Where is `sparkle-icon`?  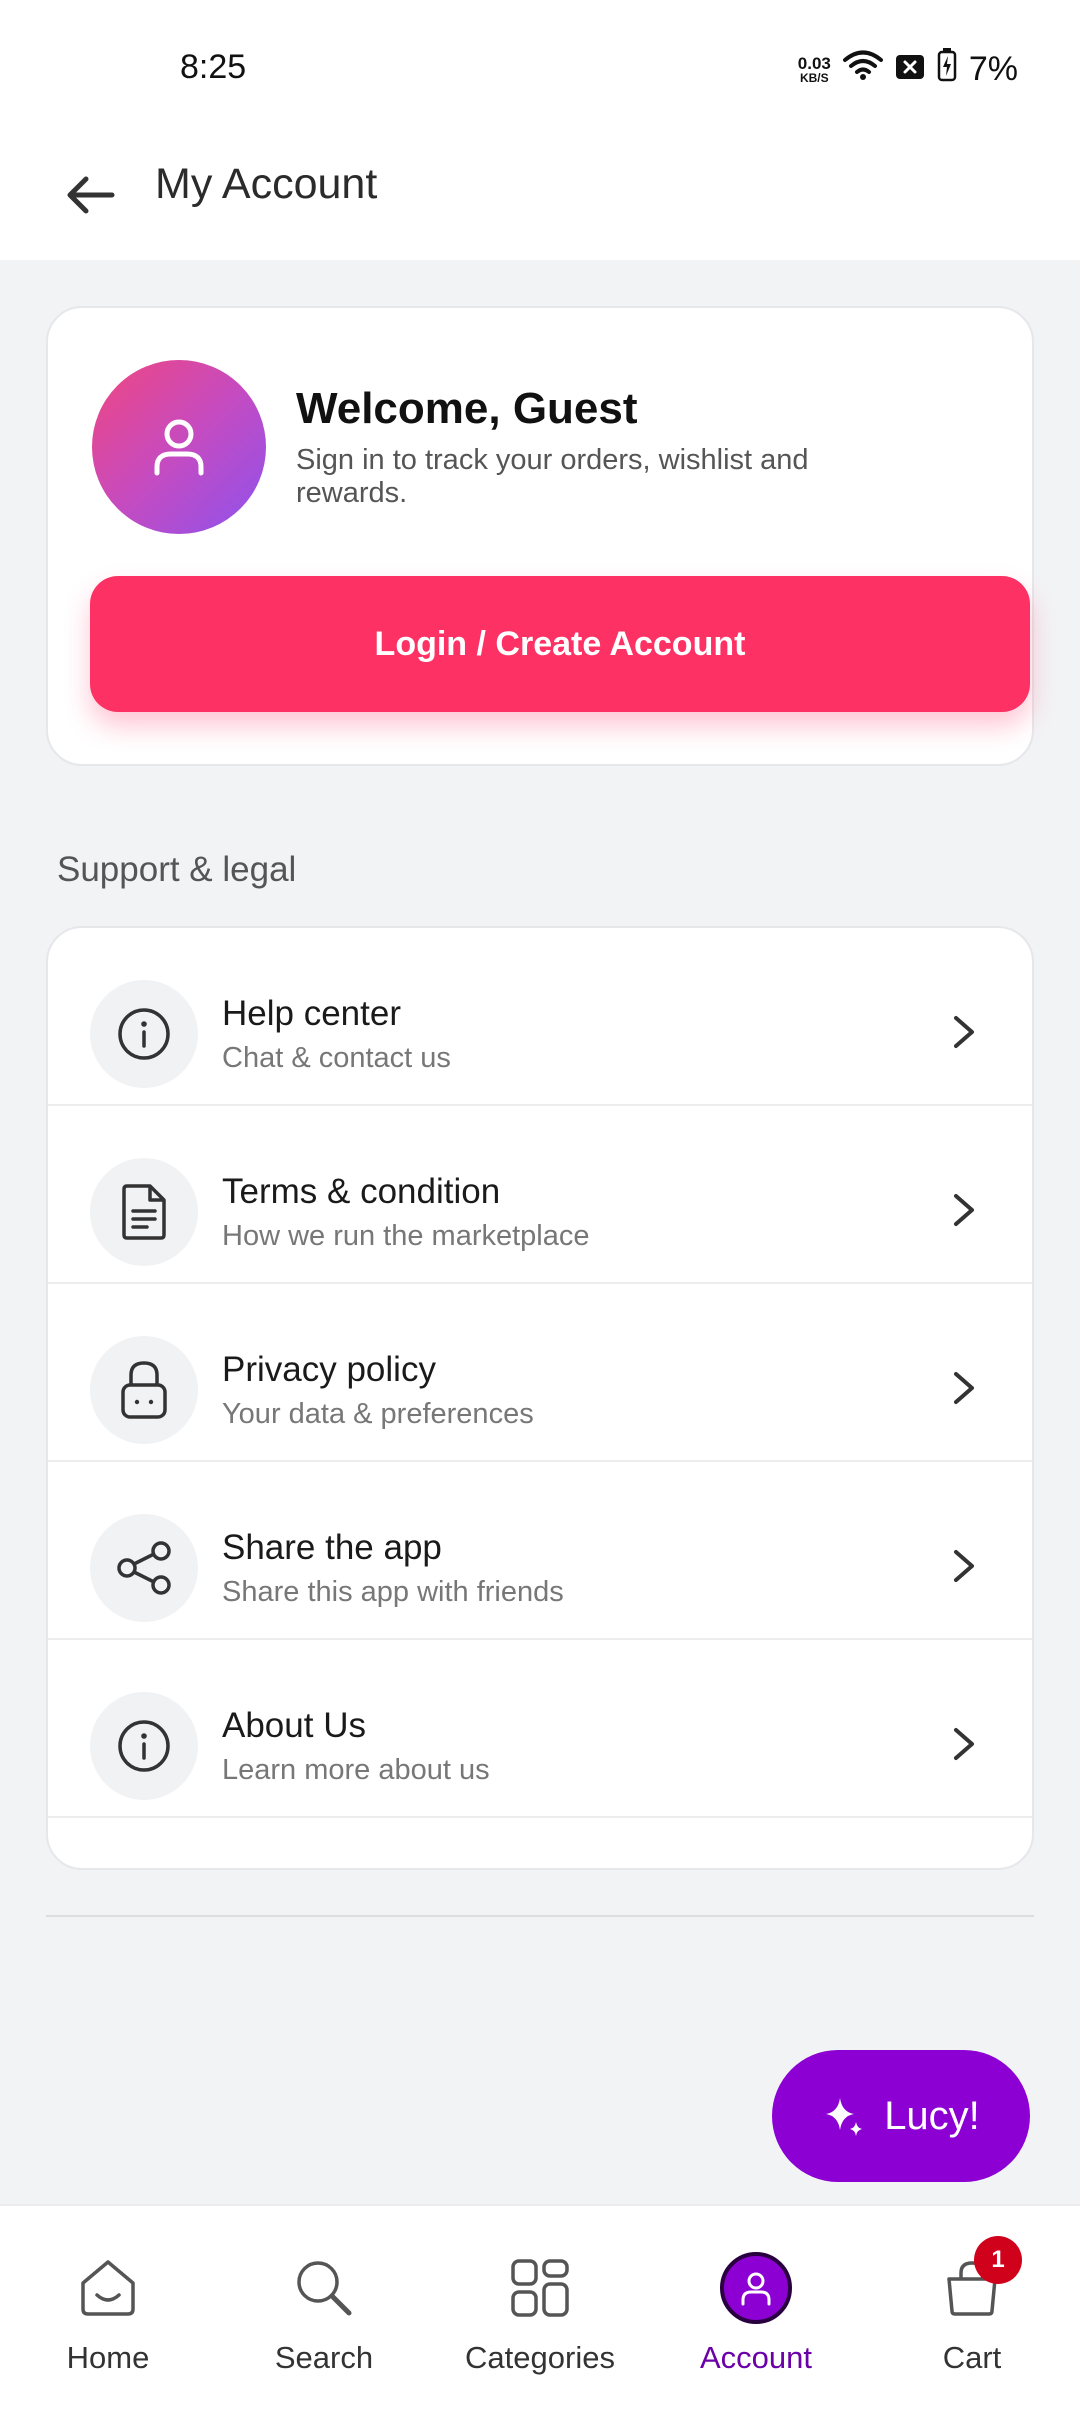
sparkle-icon is located at coordinates (844, 2117).